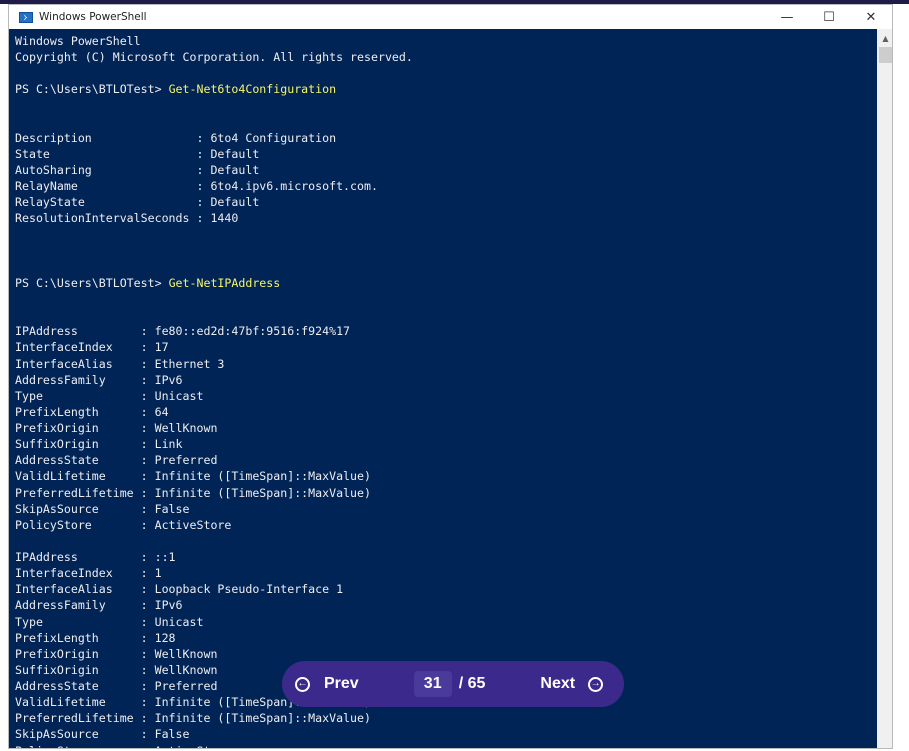  I want to click on close-button: ✕, so click(871, 17).